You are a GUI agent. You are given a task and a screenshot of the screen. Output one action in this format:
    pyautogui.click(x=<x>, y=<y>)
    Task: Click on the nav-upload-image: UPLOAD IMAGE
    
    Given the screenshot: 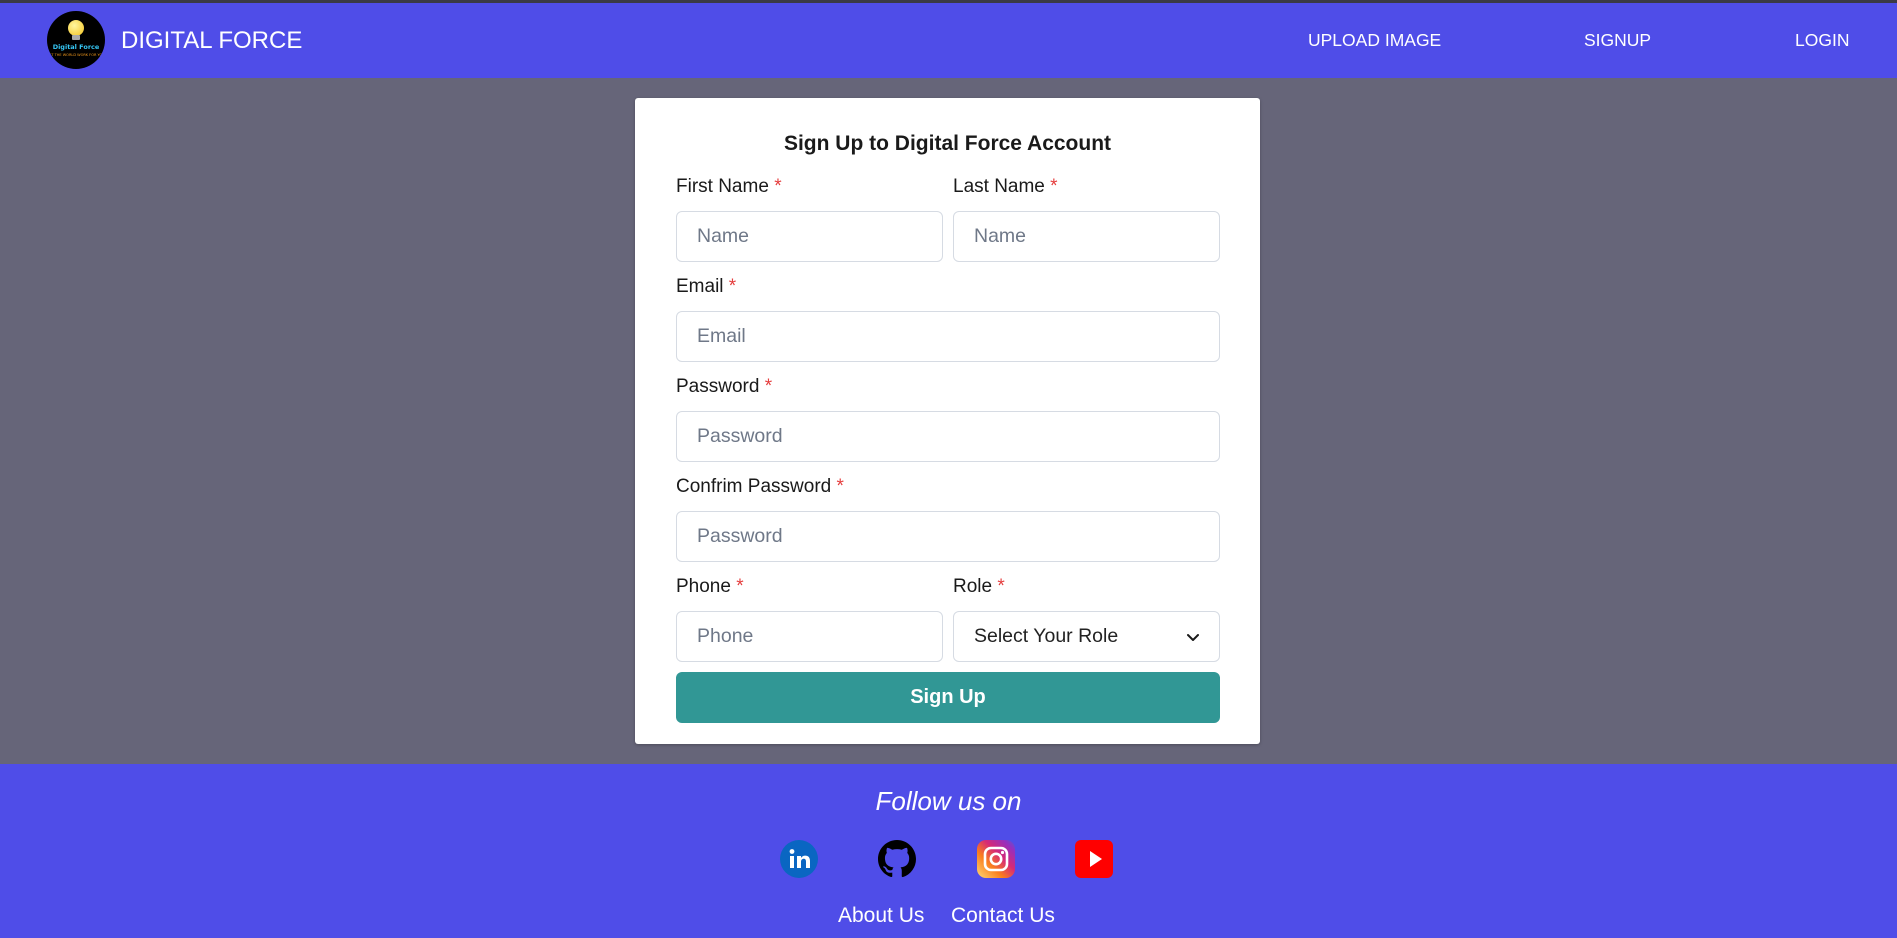 What is the action you would take?
    pyautogui.click(x=1374, y=40)
    